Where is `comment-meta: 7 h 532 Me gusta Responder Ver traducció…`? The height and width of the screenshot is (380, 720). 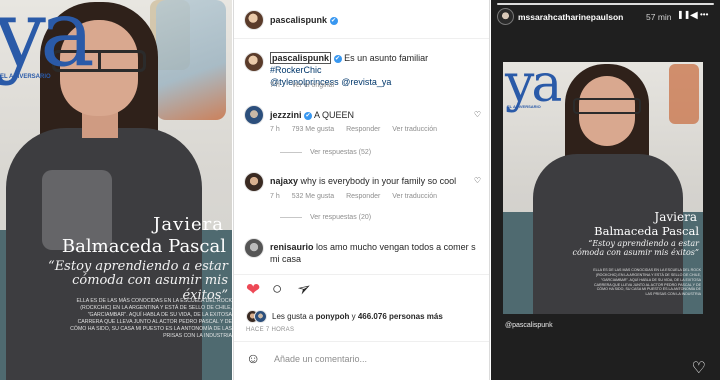
comment-meta: 7 h 532 Me gusta Responder Ver traducció… is located at coordinates (358, 196).